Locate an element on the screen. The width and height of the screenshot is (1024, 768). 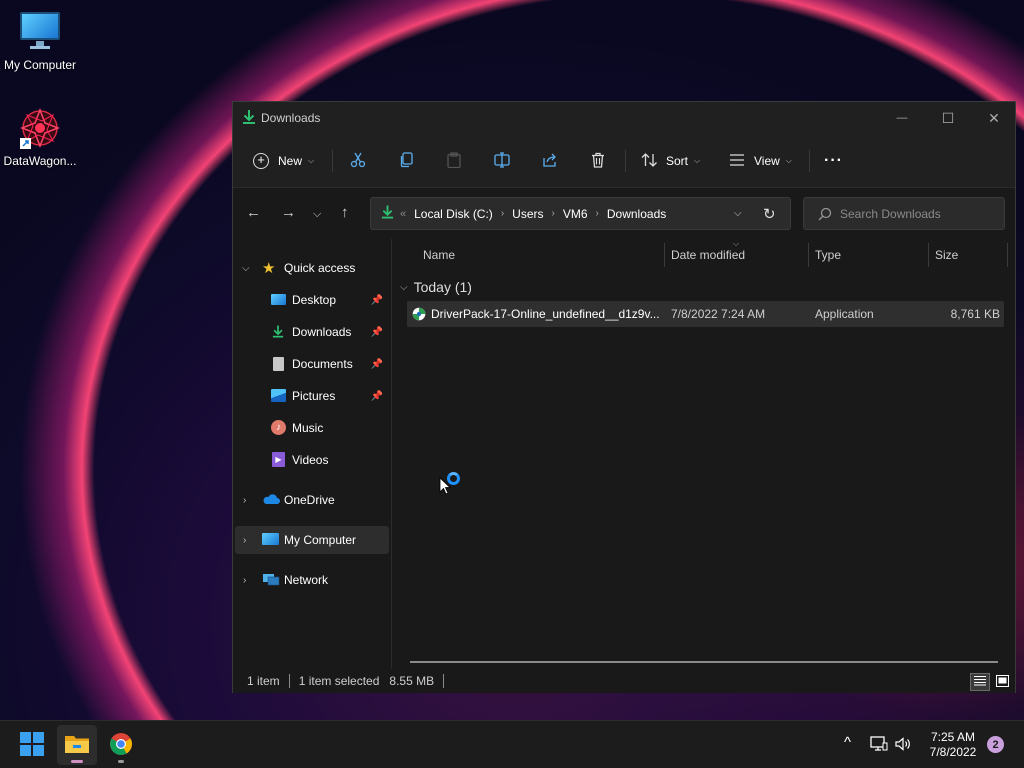
view-button: View ⌵ is located at coordinates (760, 161).